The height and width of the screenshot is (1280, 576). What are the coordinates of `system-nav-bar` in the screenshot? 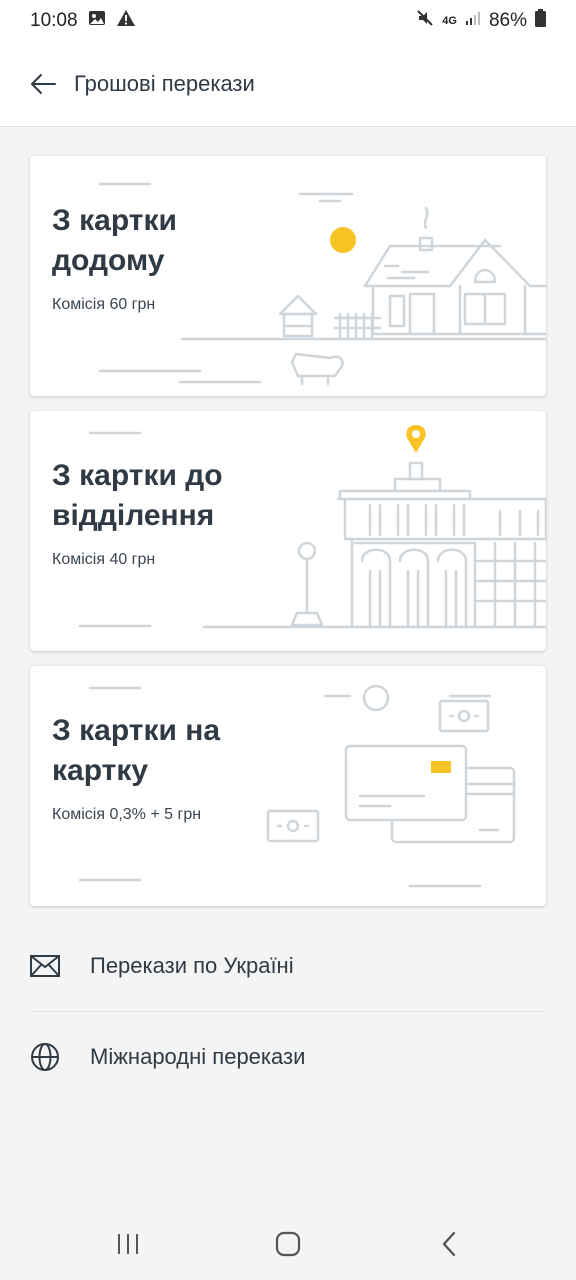 It's located at (288, 1244).